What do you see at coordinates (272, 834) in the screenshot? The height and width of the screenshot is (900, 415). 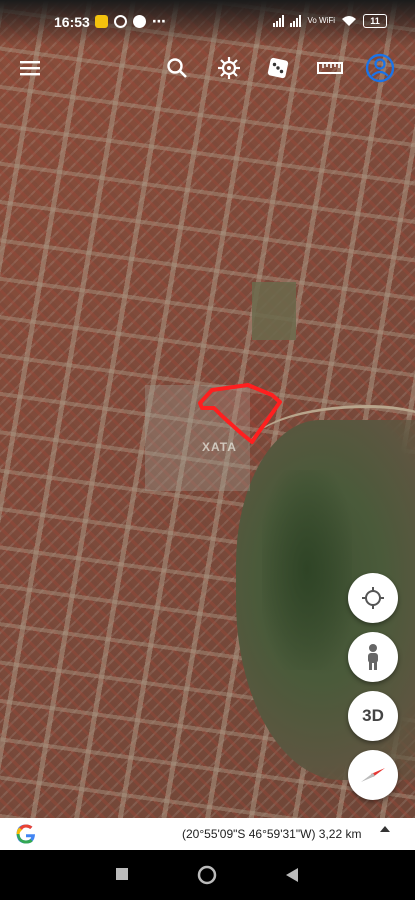 I see `coordinates-readout: (20°55'09"S 46°59'31"W) 3,22 km` at bounding box center [272, 834].